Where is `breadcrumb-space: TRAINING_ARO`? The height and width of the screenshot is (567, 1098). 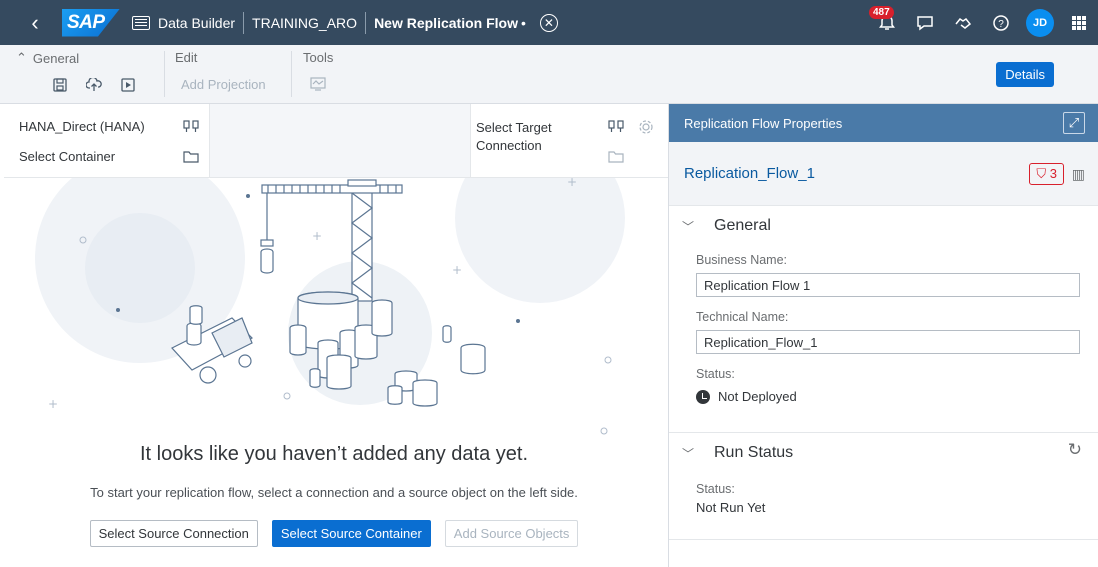
breadcrumb-space: TRAINING_ARO is located at coordinates (304, 23).